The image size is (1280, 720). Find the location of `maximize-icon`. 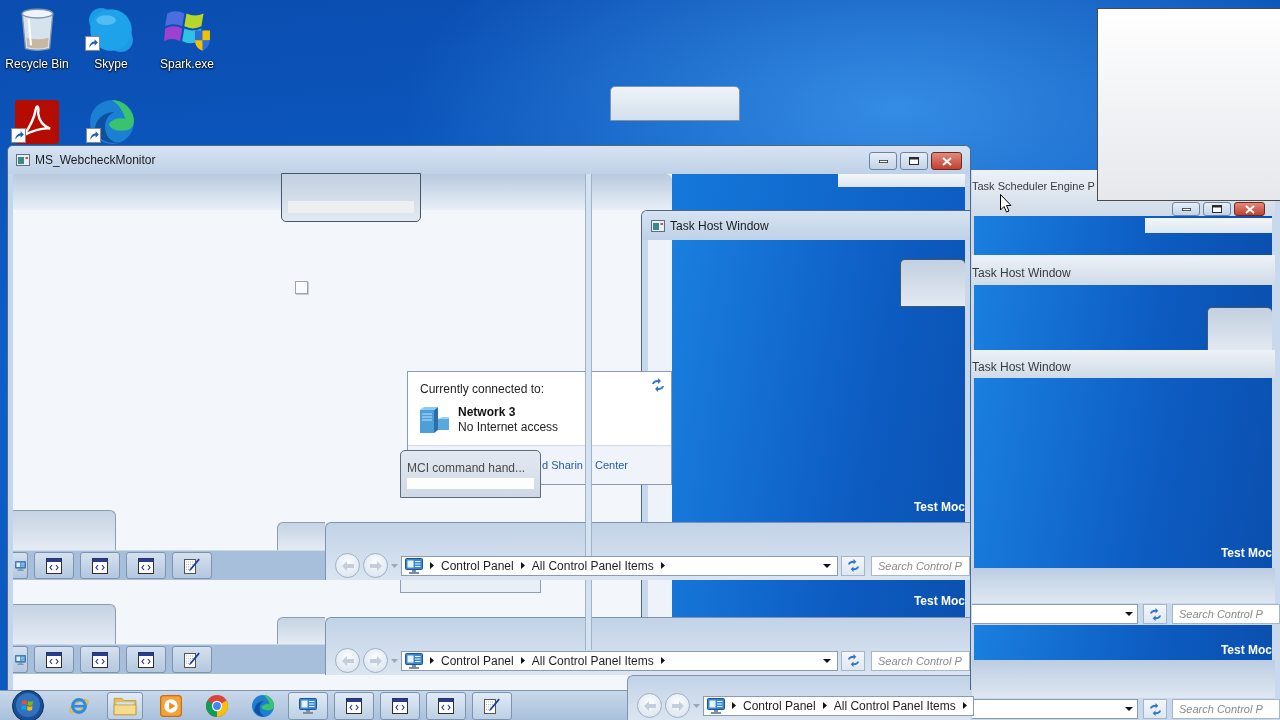

maximize-icon is located at coordinates (914, 161).